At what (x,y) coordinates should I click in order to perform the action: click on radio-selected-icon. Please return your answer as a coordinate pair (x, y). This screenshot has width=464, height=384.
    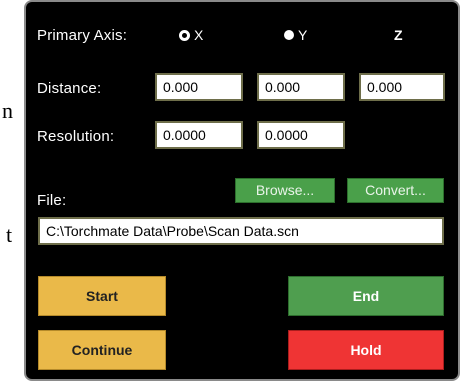
    Looking at the image, I should click on (184, 35).